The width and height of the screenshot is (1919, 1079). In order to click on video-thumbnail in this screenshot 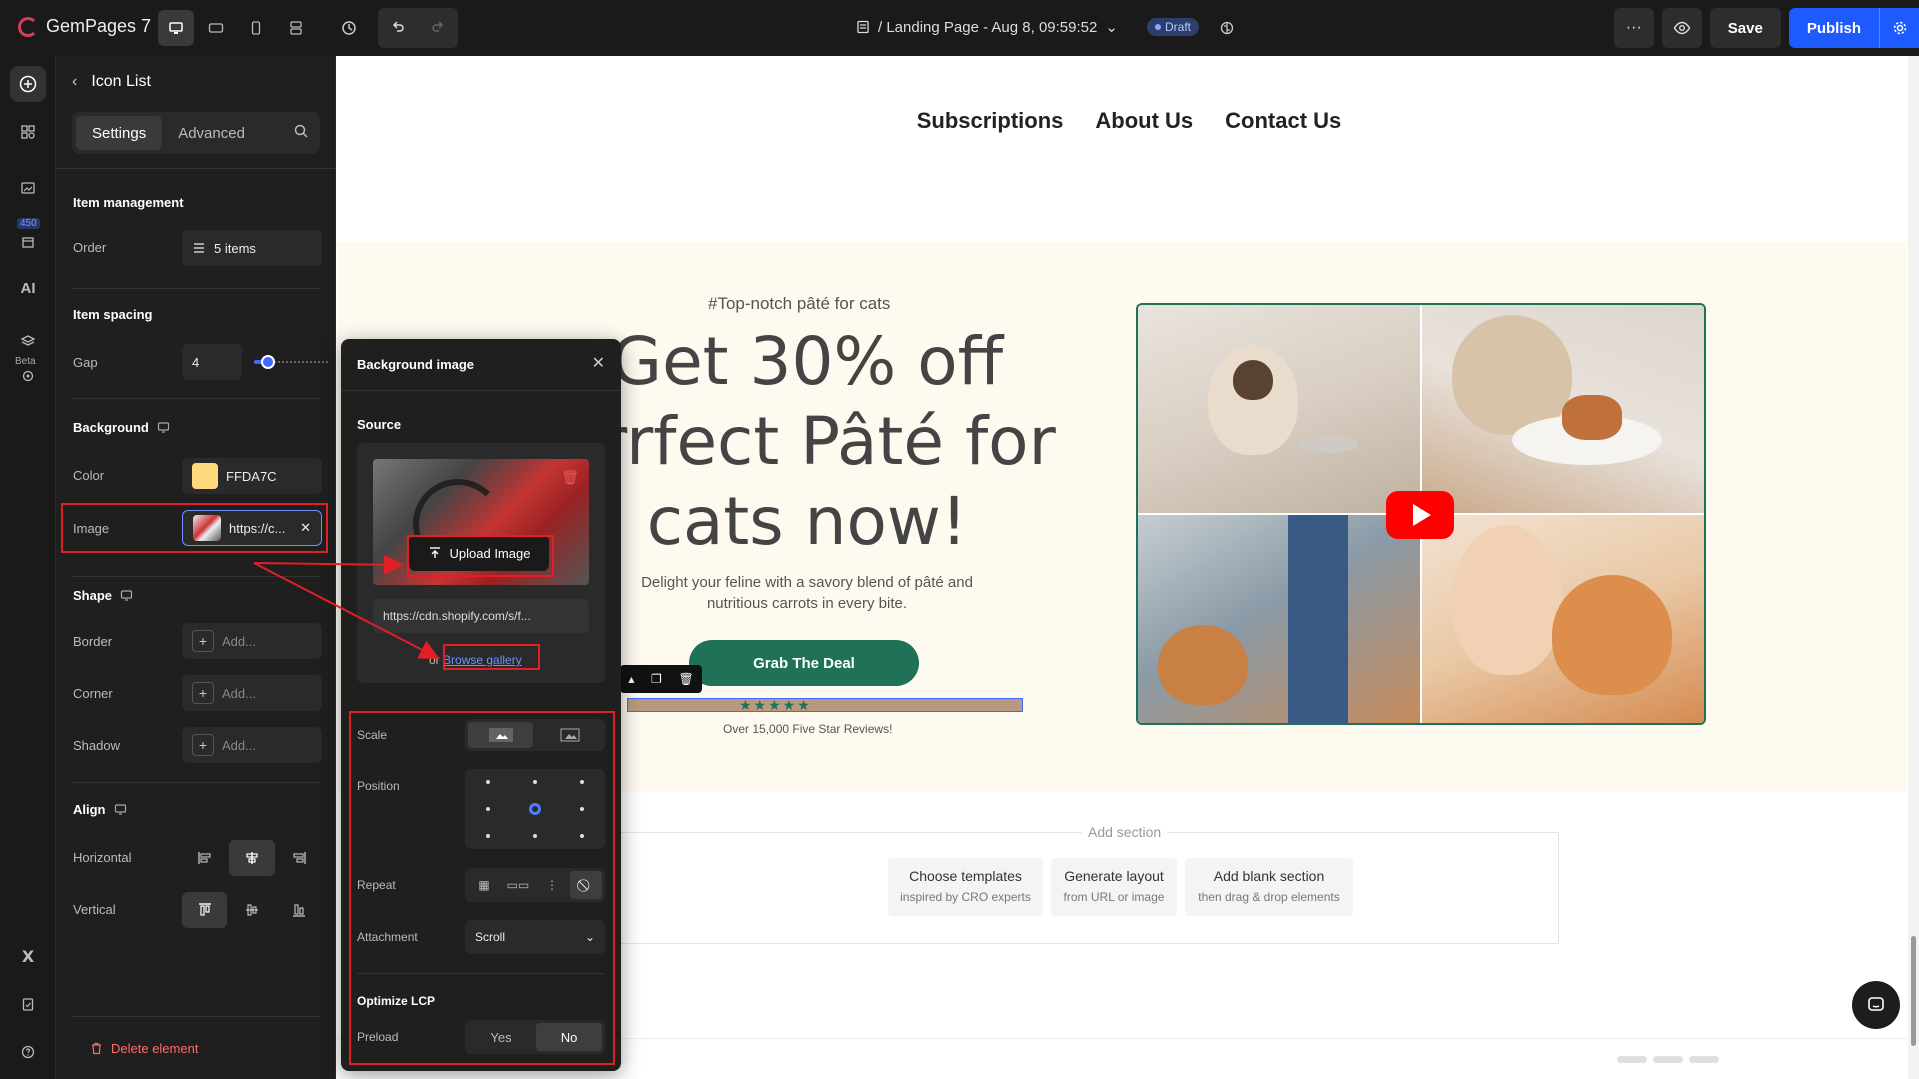, I will do `click(1421, 514)`.